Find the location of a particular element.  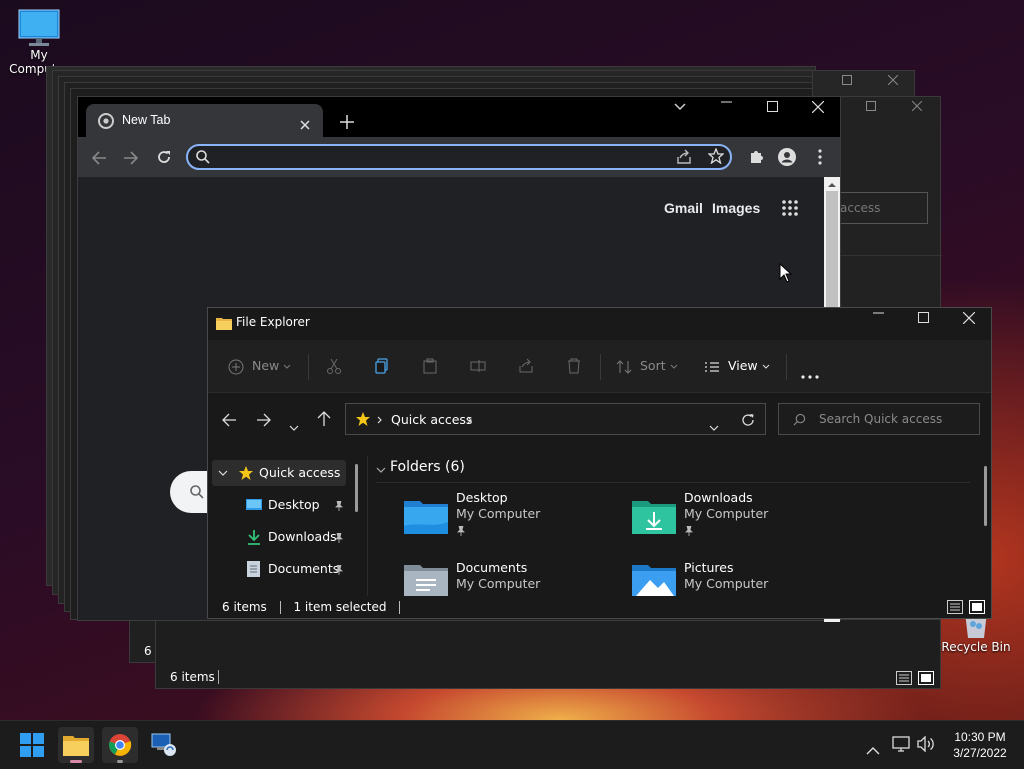

profile-icon is located at coordinates (787, 159).